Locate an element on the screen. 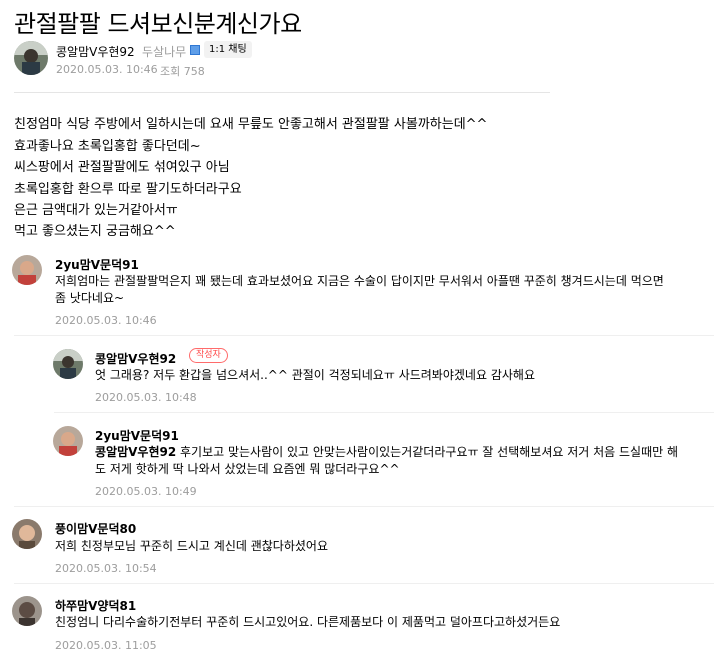 This screenshot has height=657, width=718. member-grade: 두살나무 is located at coordinates (164, 52).